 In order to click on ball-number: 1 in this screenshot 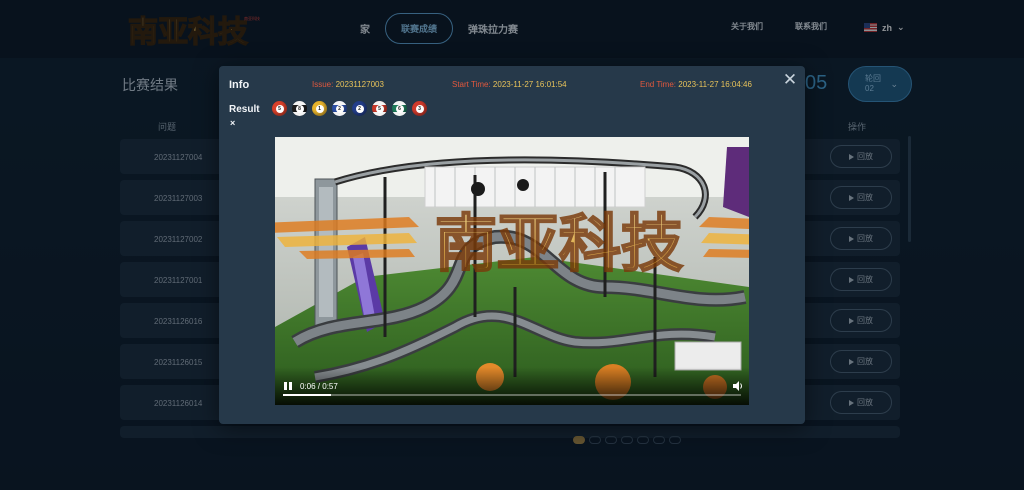, I will do `click(319, 108)`.